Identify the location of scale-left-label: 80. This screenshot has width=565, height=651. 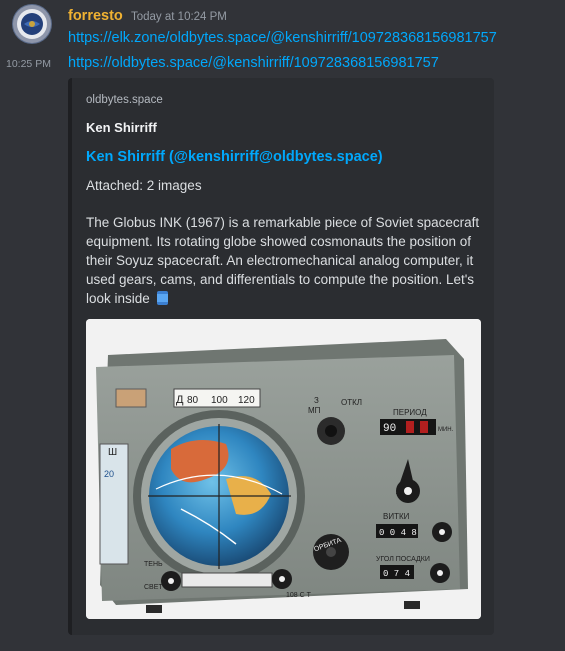
(193, 400).